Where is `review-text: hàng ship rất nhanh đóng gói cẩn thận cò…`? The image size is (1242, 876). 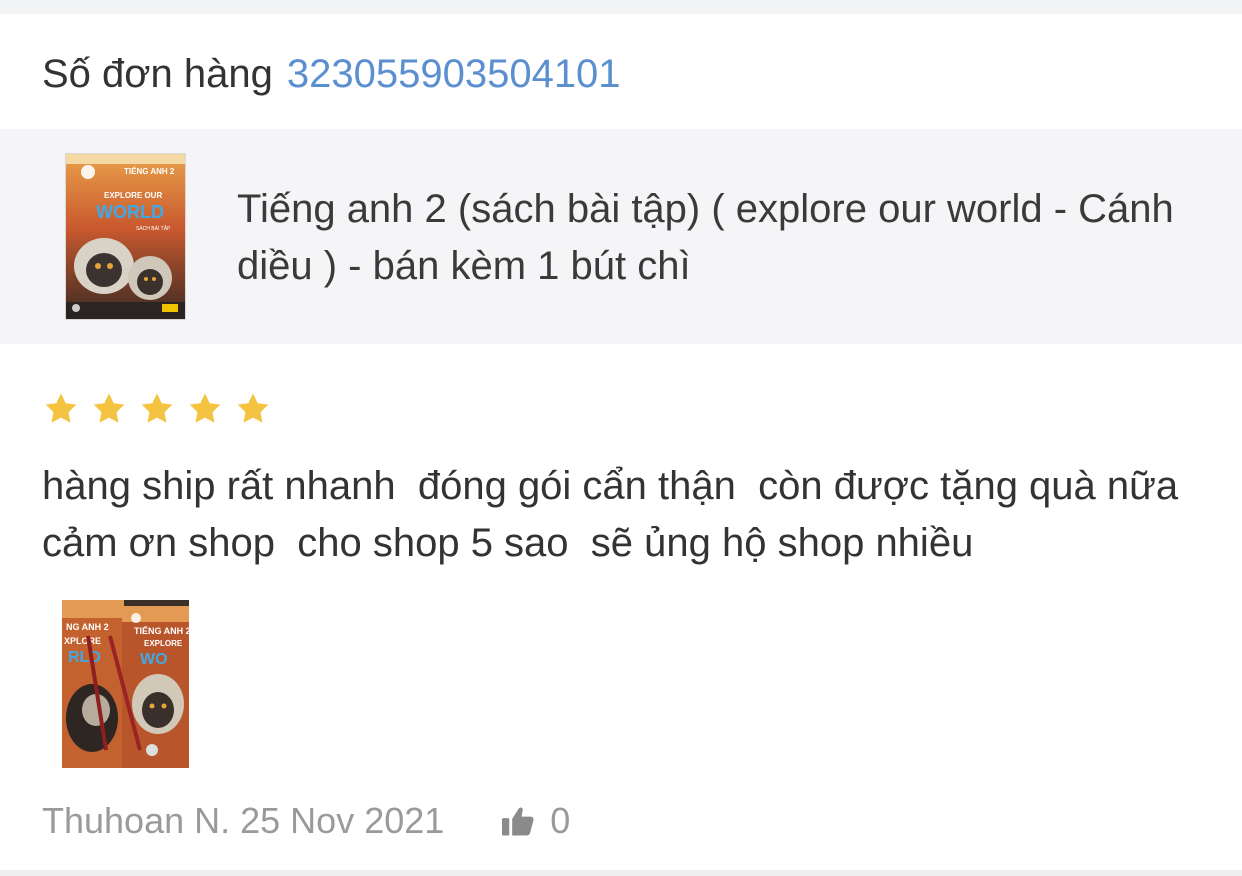
review-text: hàng ship rất nhanh đóng gói cẩn thận cò… is located at coordinates (621, 514).